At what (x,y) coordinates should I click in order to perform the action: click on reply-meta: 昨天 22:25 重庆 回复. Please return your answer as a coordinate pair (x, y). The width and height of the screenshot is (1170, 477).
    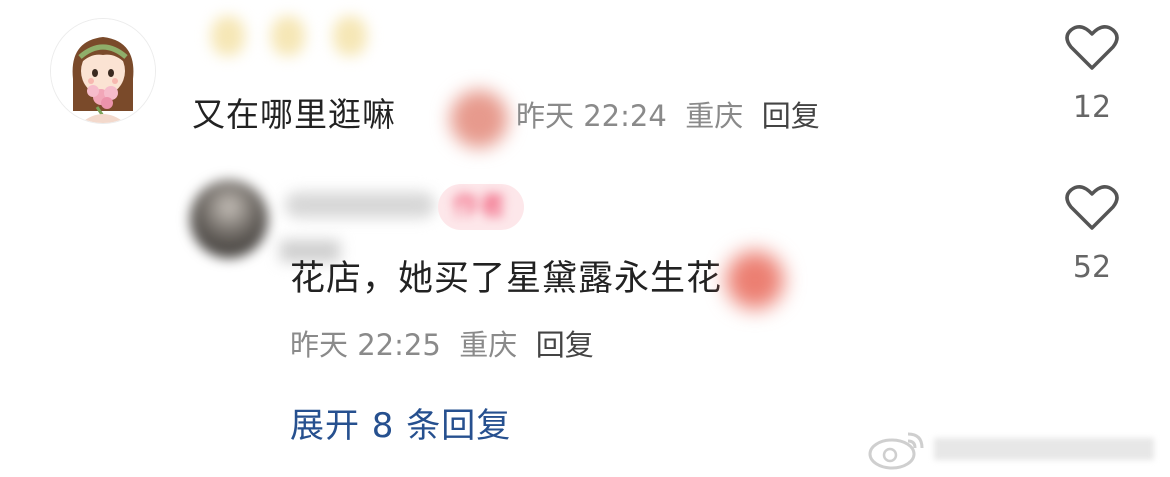
    Looking at the image, I should click on (442, 343).